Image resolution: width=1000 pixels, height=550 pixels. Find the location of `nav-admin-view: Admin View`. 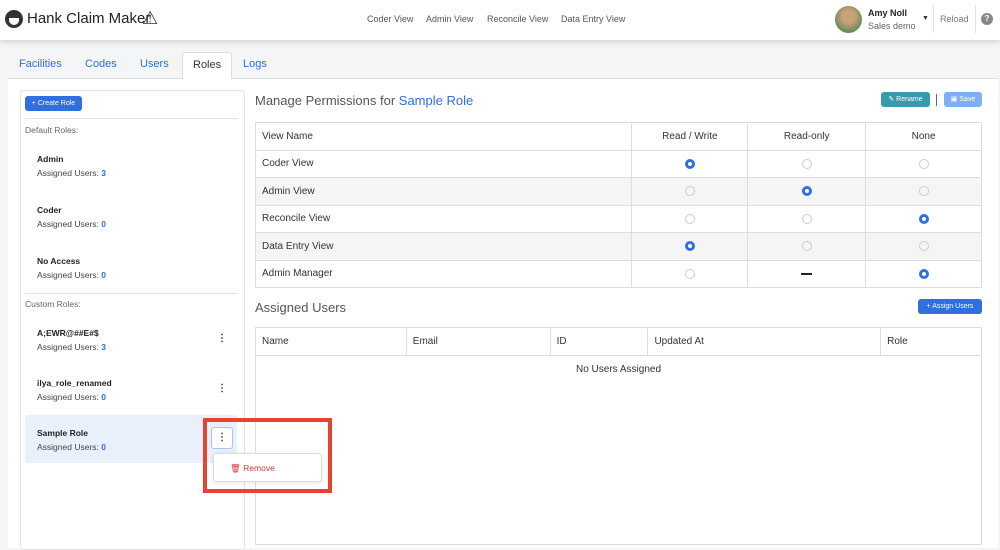

nav-admin-view: Admin View is located at coordinates (449, 19).